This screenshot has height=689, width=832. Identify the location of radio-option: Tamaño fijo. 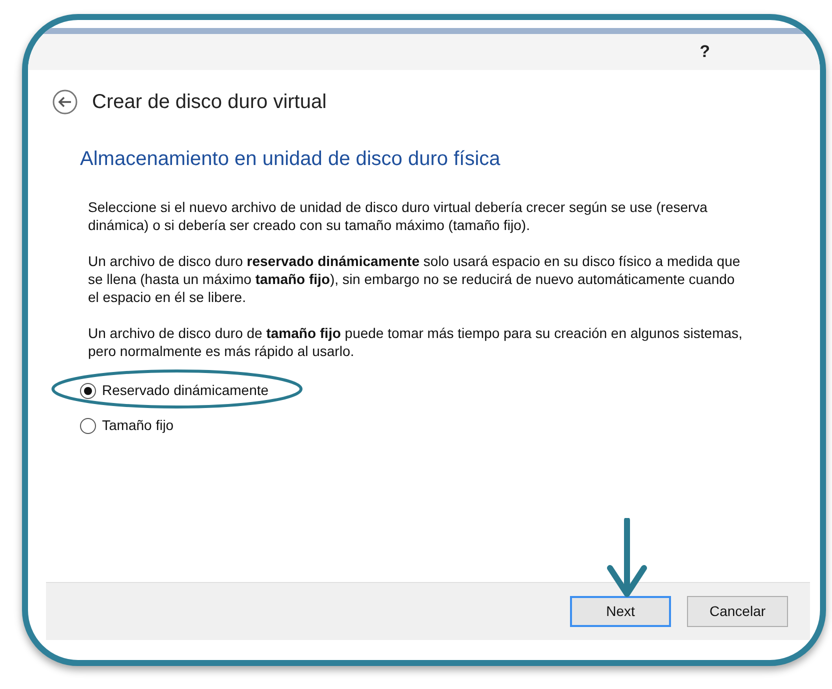
(127, 425).